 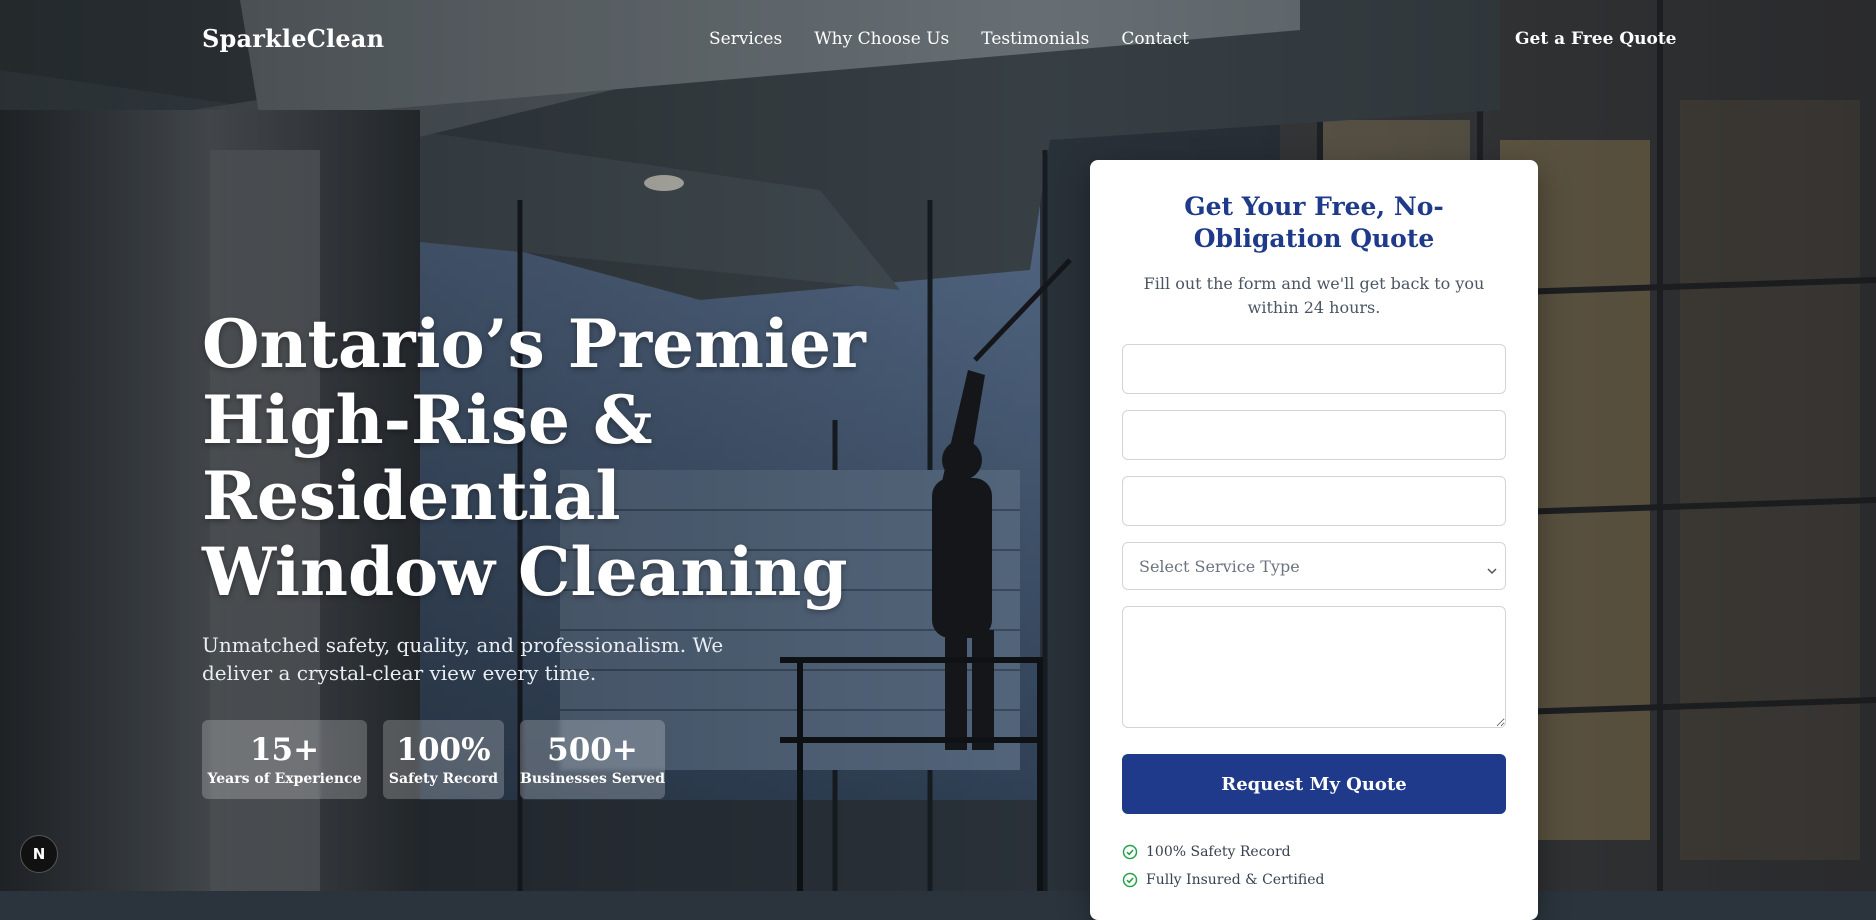 I want to click on full-name-input, so click(x=1314, y=369).